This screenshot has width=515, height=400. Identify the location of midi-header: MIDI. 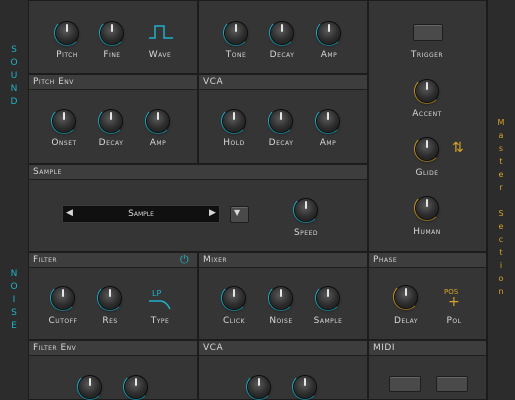
(427, 348).